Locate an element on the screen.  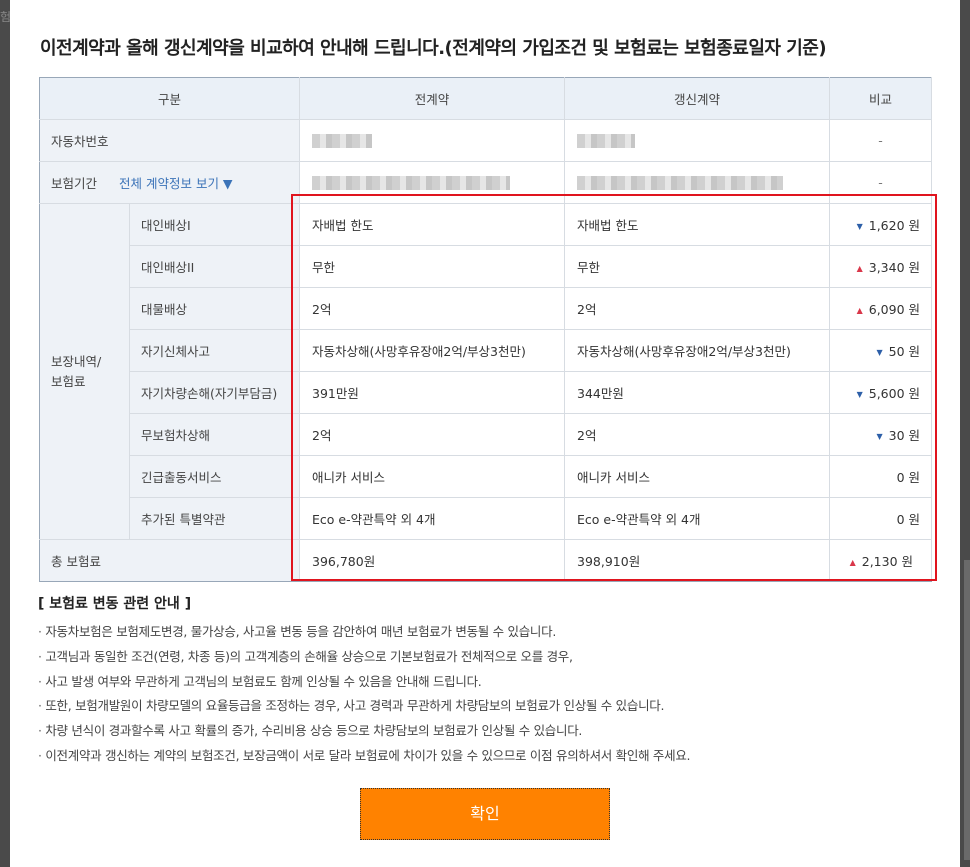
period-prev is located at coordinates (432, 182).